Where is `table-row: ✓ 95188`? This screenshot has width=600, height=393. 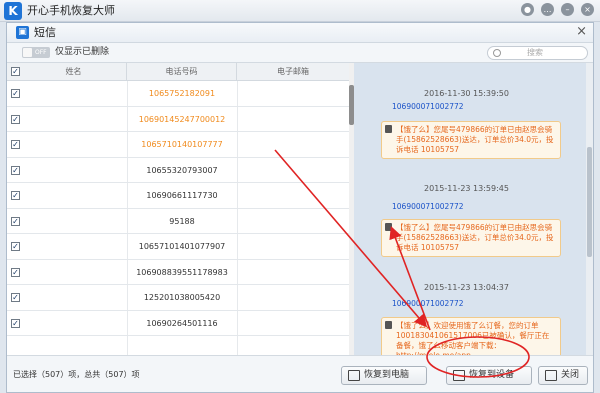 table-row: ✓ 95188 is located at coordinates (178, 221).